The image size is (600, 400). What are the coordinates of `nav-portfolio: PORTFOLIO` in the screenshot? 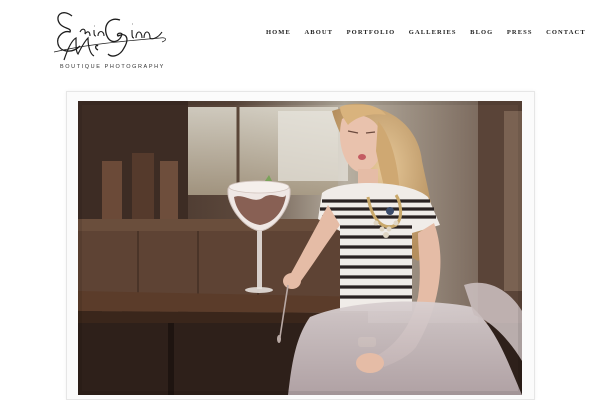 It's located at (371, 32).